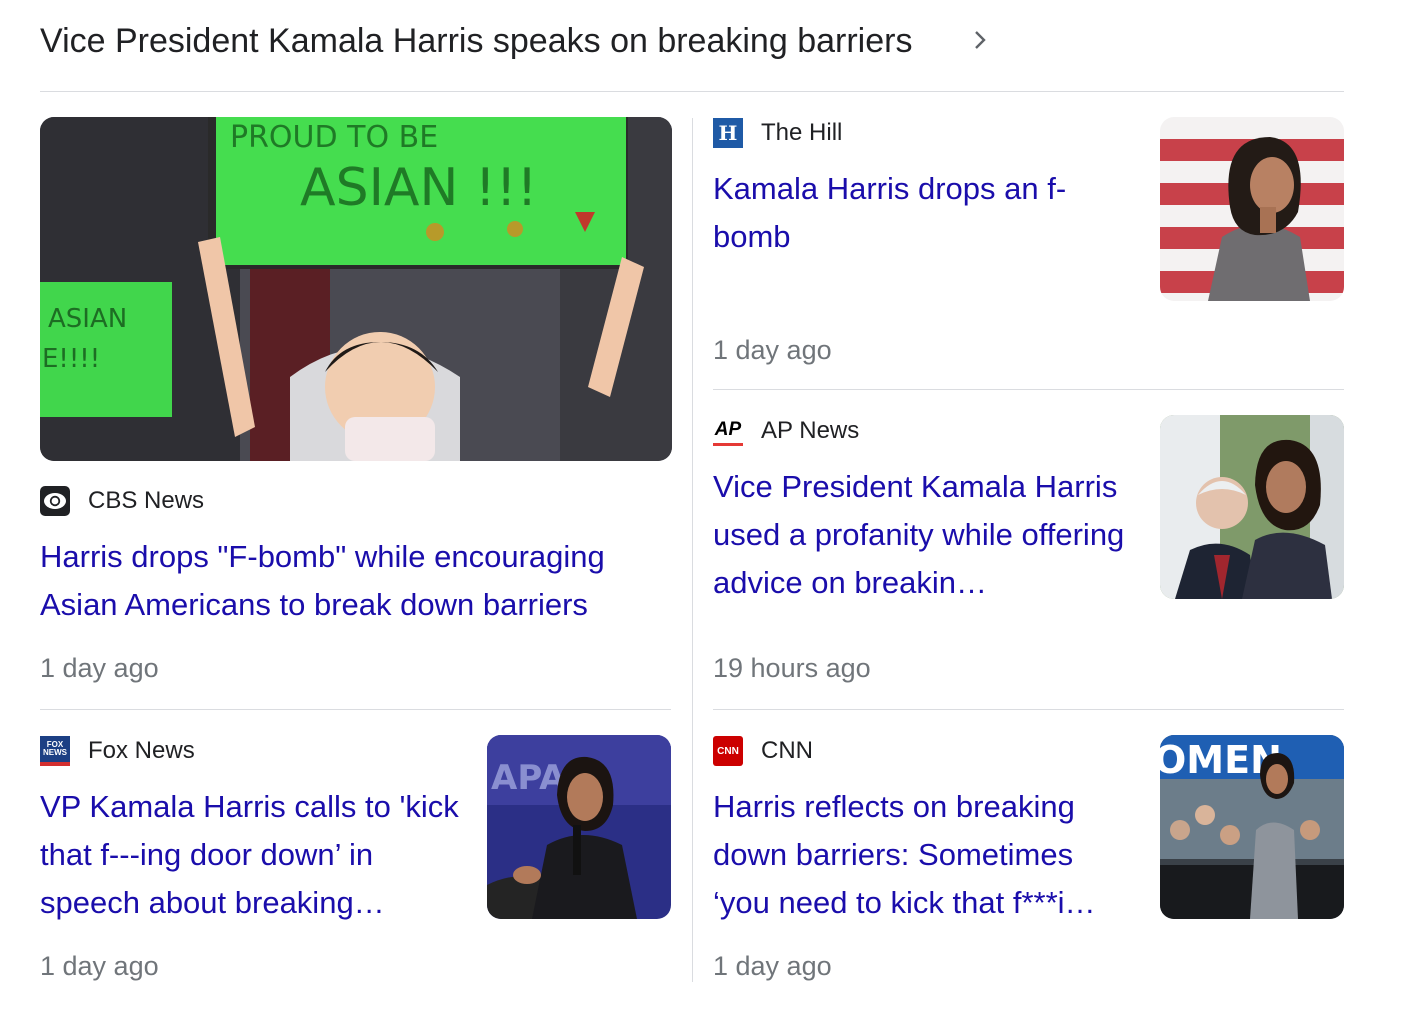  I want to click on story-time: 19 hours ago, so click(792, 668).